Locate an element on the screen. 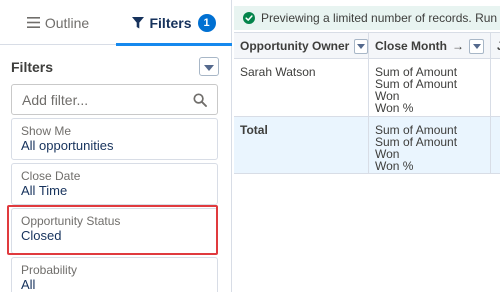 The image size is (500, 292). panel-tabs: Outline Filters 1 is located at coordinates (116, 23).